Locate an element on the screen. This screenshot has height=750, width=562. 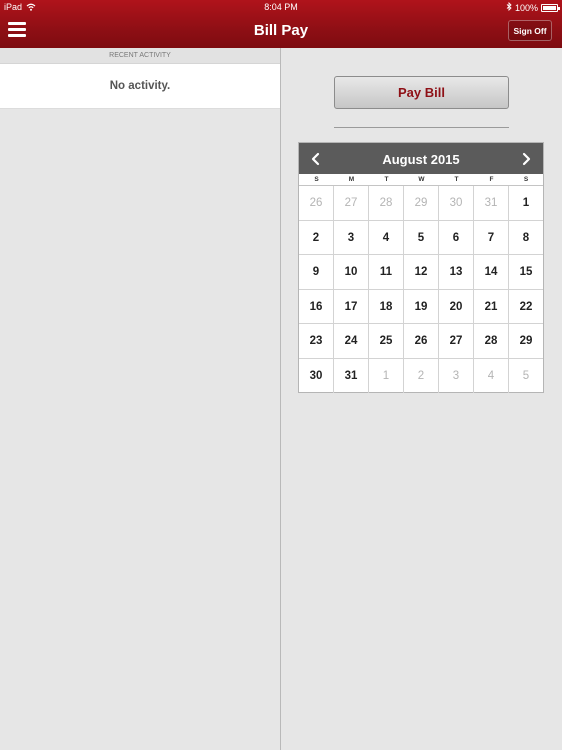
battery-fill is located at coordinates (549, 7).